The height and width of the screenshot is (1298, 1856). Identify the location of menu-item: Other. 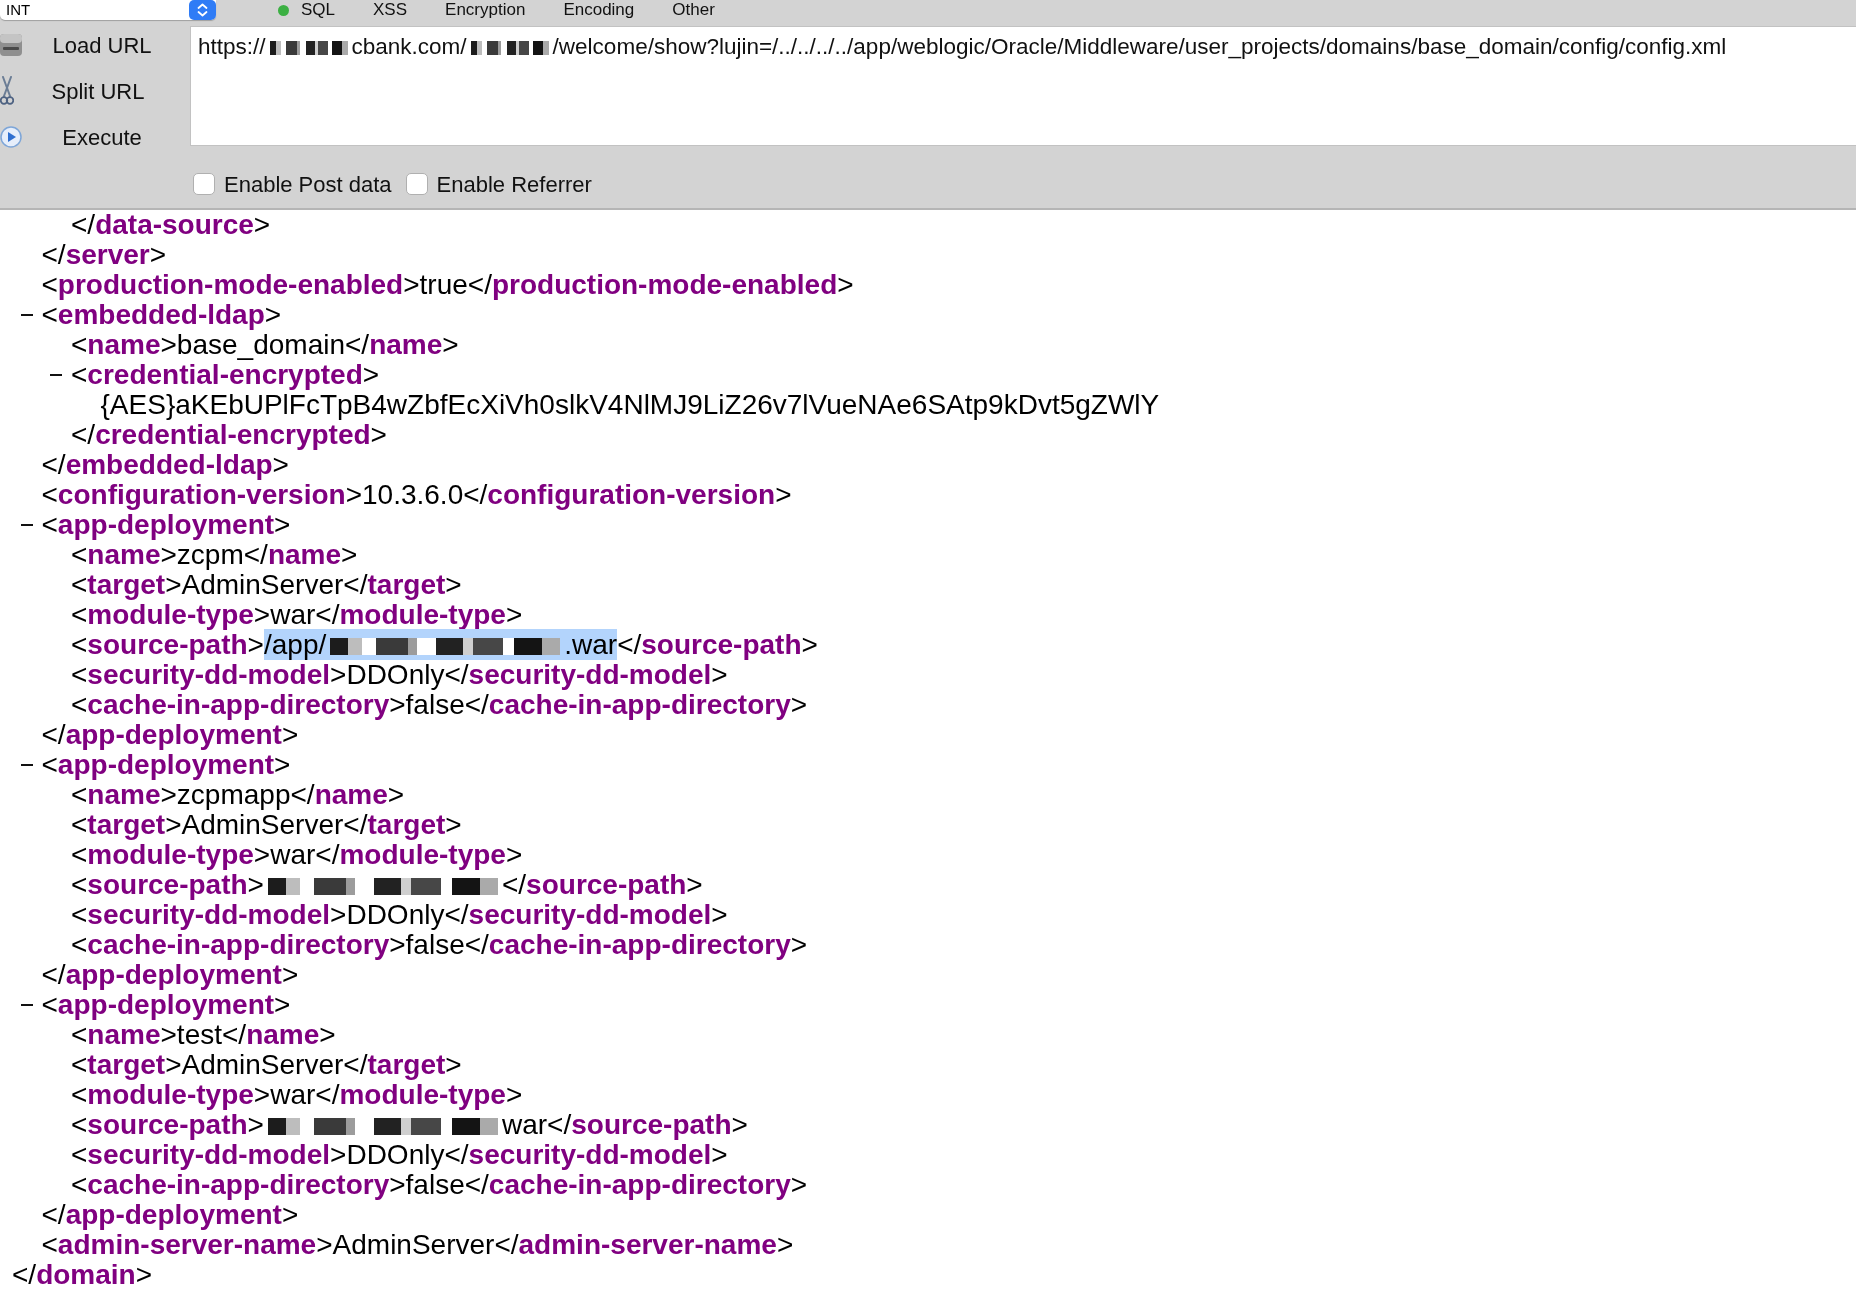
(693, 10).